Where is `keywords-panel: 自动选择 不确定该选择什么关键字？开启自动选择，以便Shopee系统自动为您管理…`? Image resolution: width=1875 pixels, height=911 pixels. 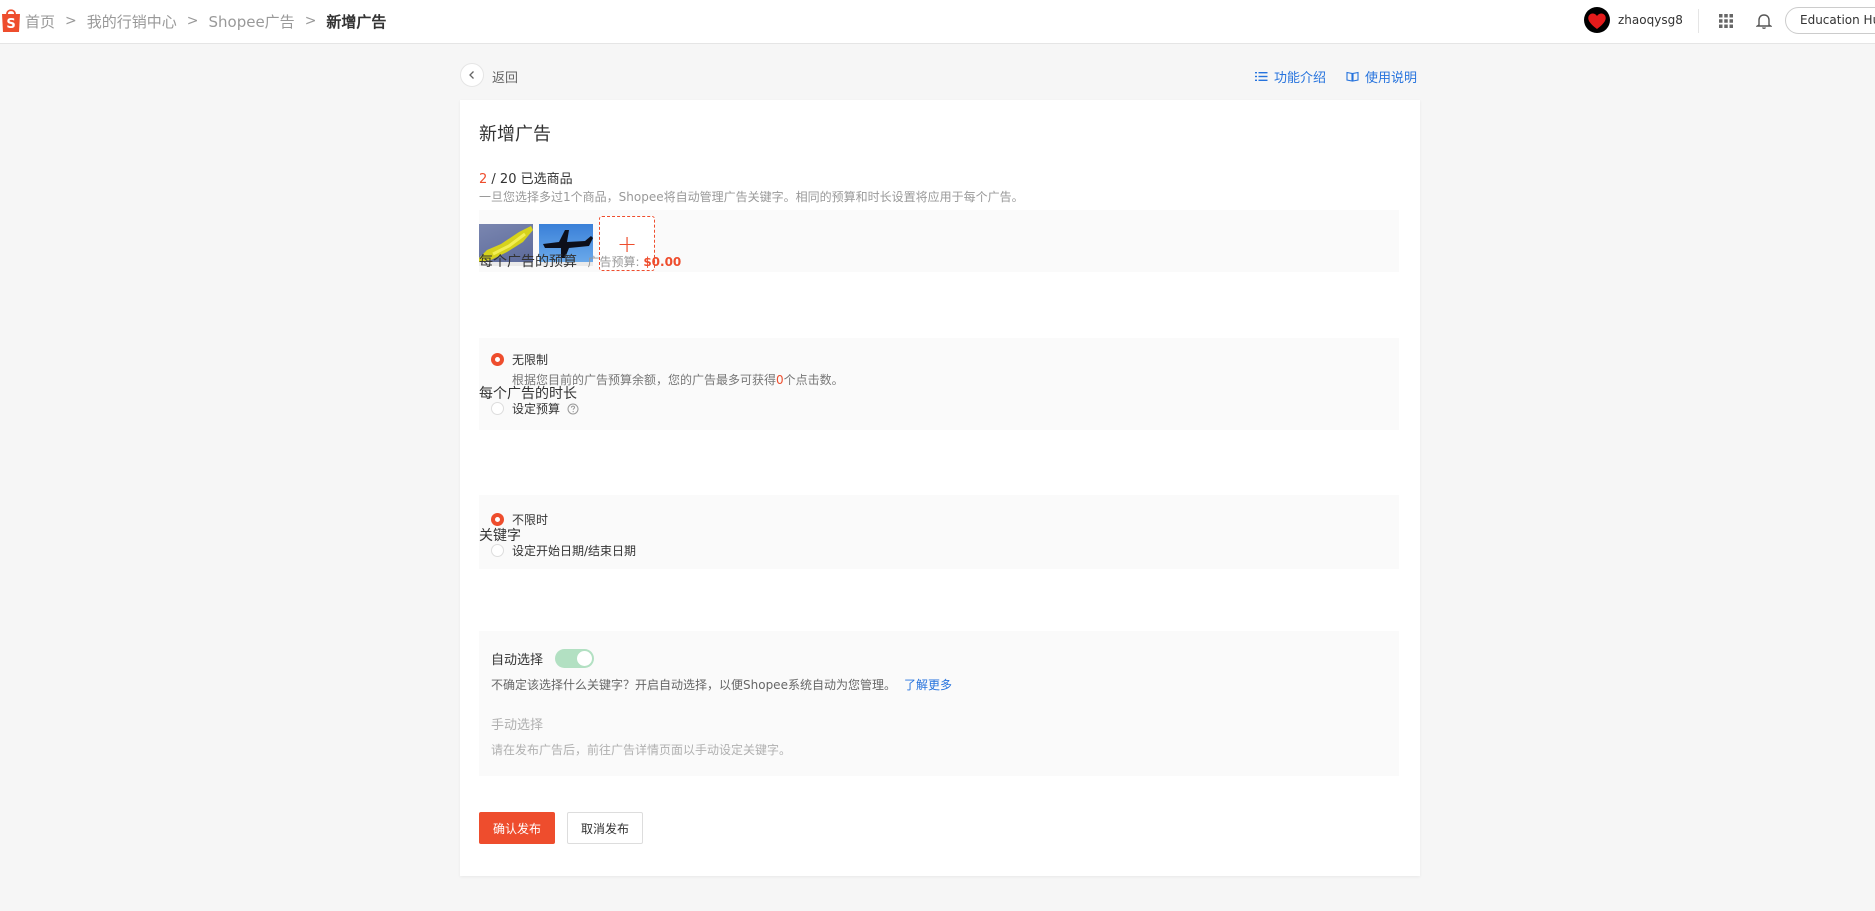 keywords-panel: 自动选择 不确定该选择什么关键字？开启自动选择，以便Shopee系统自动为您管理… is located at coordinates (939, 703).